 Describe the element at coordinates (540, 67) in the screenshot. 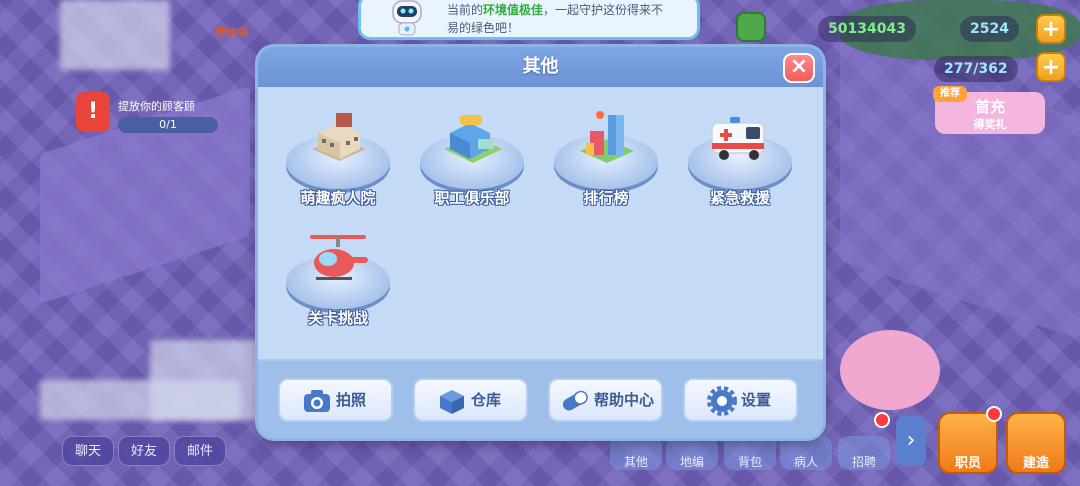

I see `dialog-title: 其他` at that location.